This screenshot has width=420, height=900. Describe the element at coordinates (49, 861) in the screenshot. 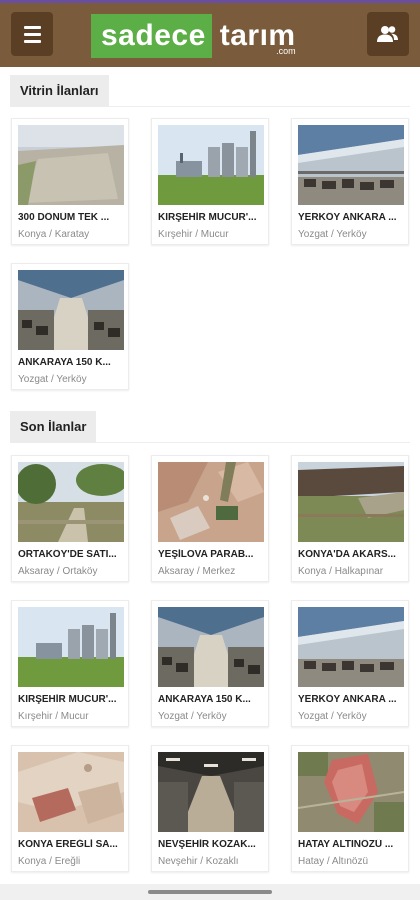

I see `listing-location: Konya / Ereğli` at that location.